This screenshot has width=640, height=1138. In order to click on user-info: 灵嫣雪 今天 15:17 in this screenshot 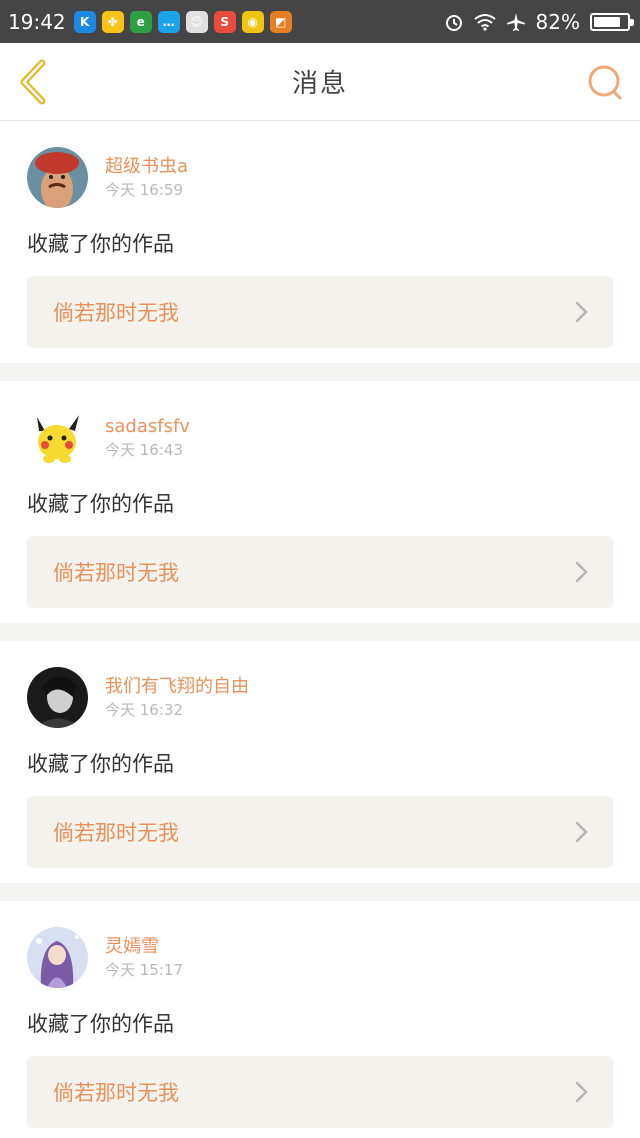, I will do `click(144, 958)`.